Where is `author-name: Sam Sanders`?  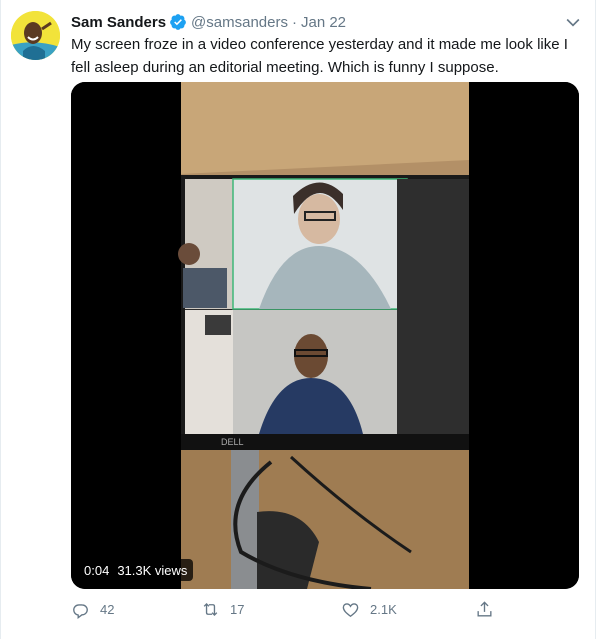
author-name: Sam Sanders is located at coordinates (118, 22).